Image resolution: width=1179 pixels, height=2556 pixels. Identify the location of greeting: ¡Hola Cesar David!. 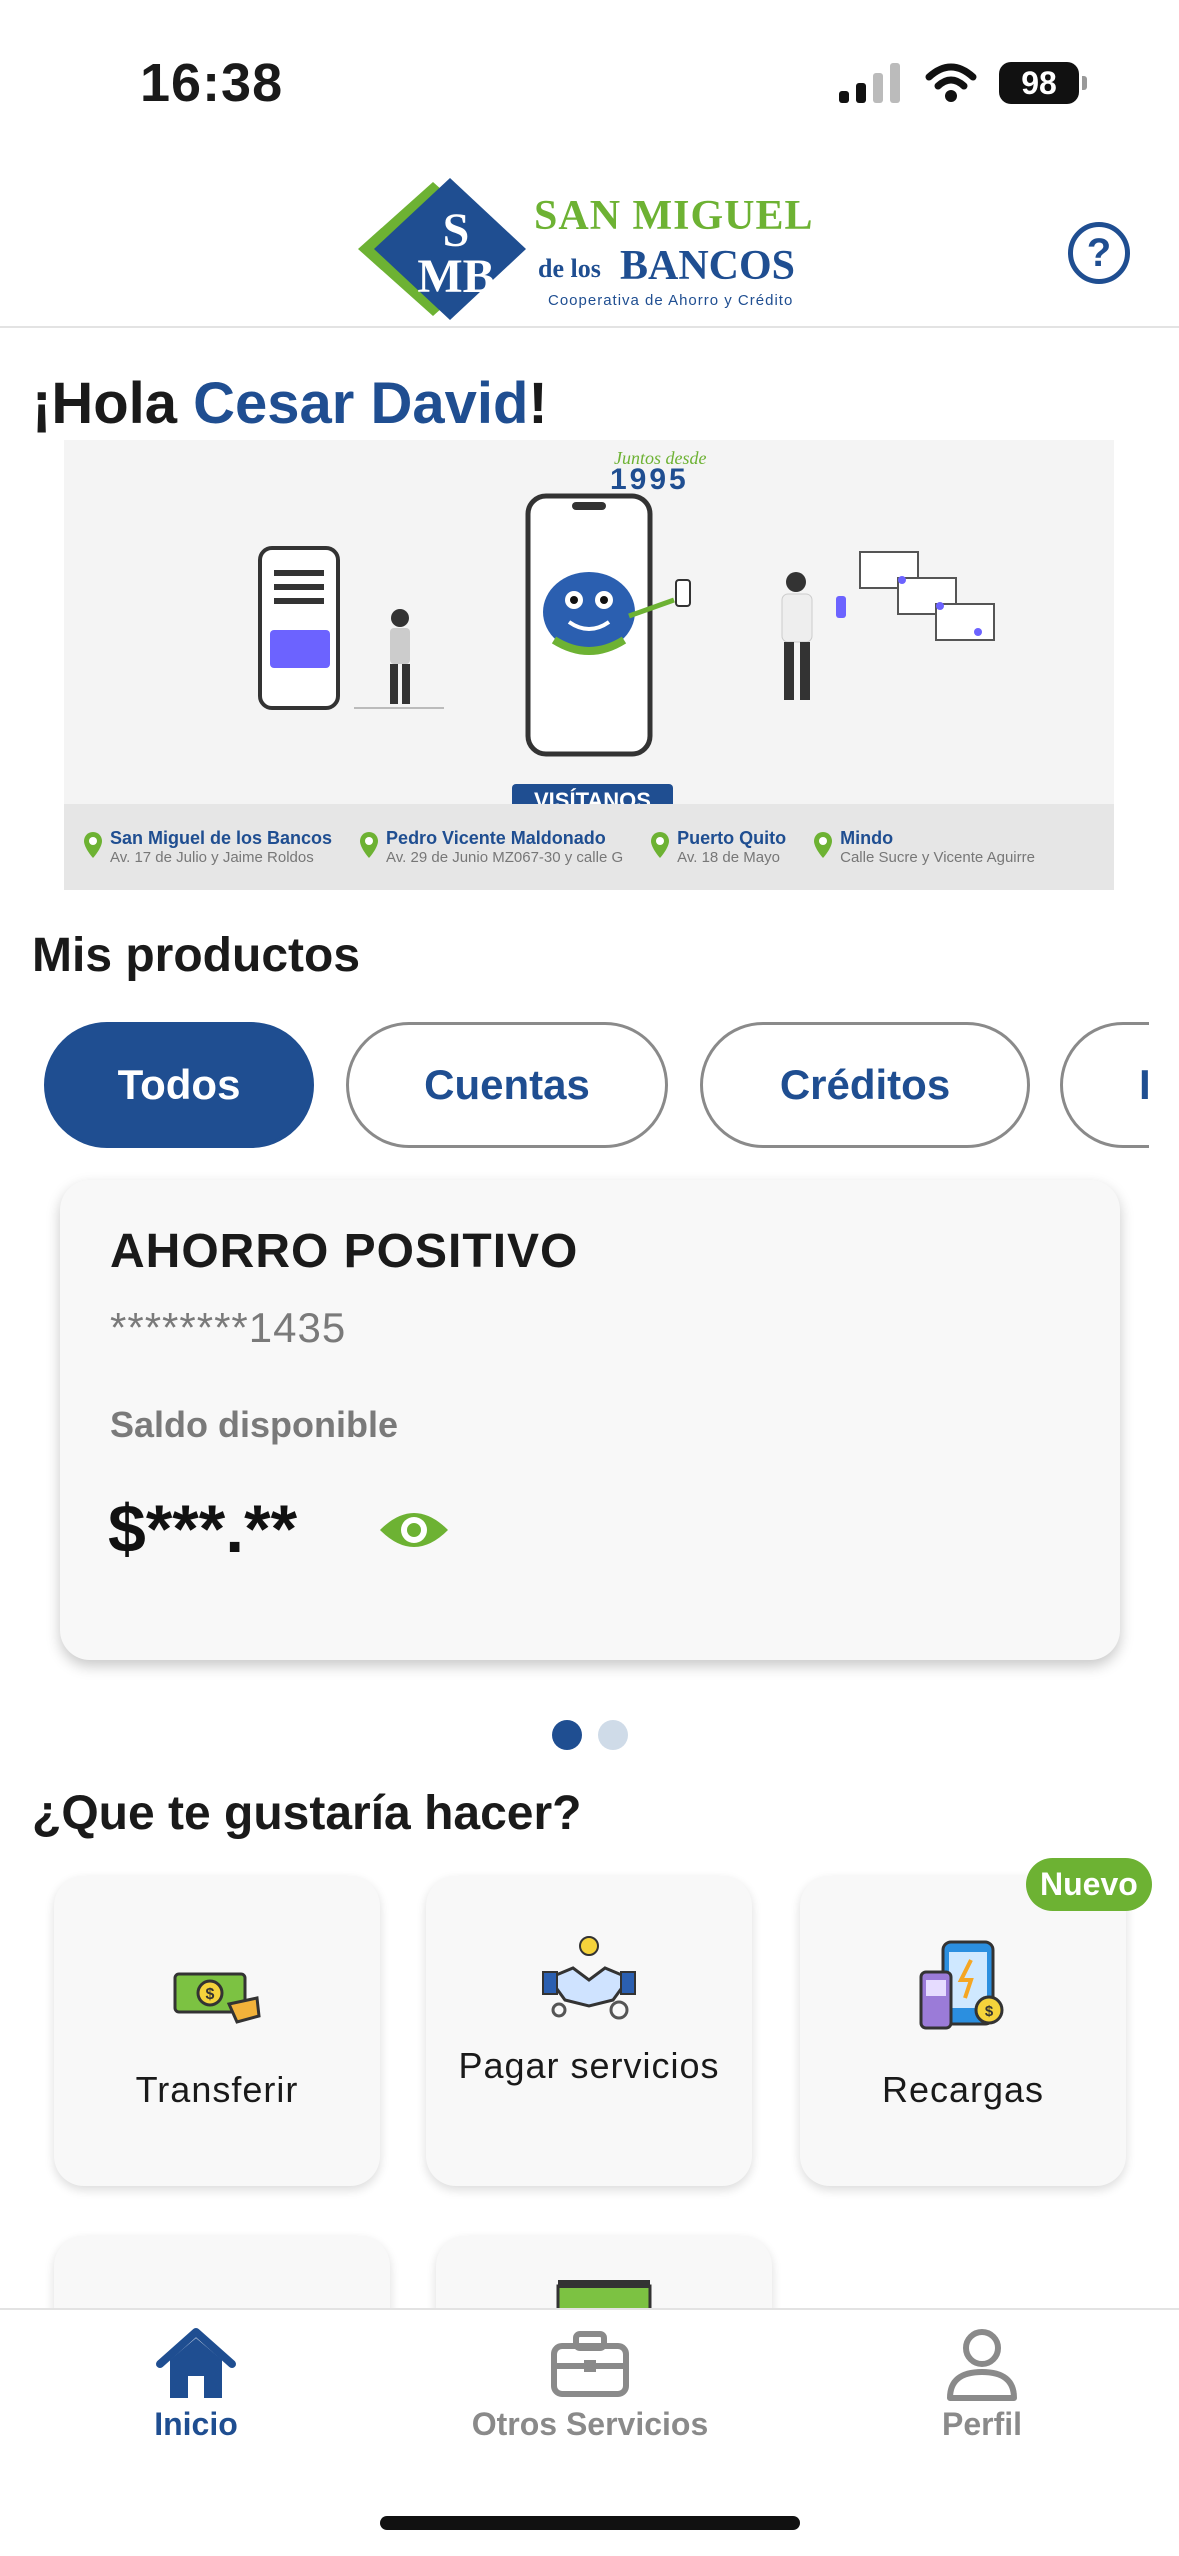
(290, 403).